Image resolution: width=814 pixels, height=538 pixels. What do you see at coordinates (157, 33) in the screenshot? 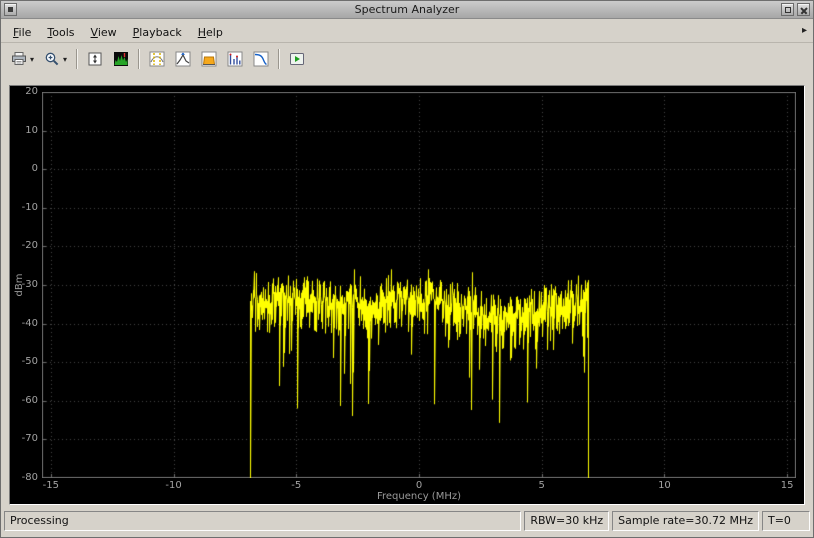
I see `menu-item-playback: Playback` at bounding box center [157, 33].